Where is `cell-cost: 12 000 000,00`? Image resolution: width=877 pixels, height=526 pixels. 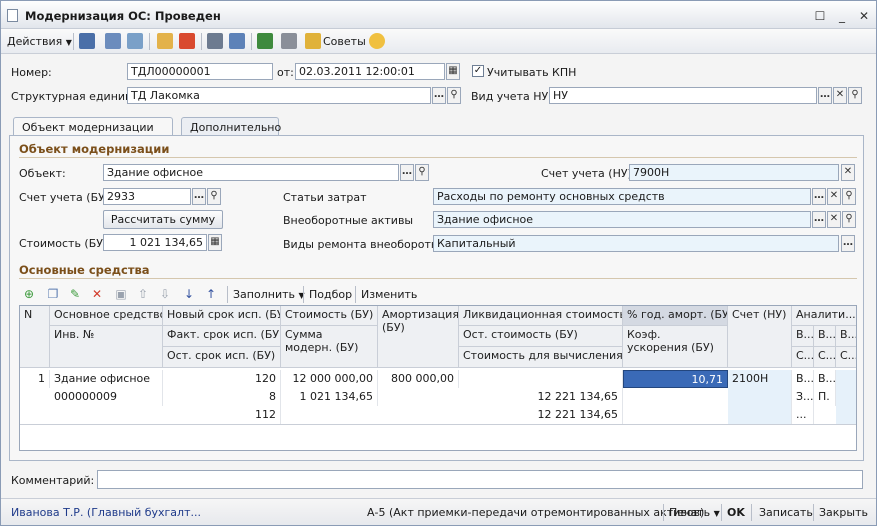 cell-cost: 12 000 000,00 is located at coordinates (329, 379).